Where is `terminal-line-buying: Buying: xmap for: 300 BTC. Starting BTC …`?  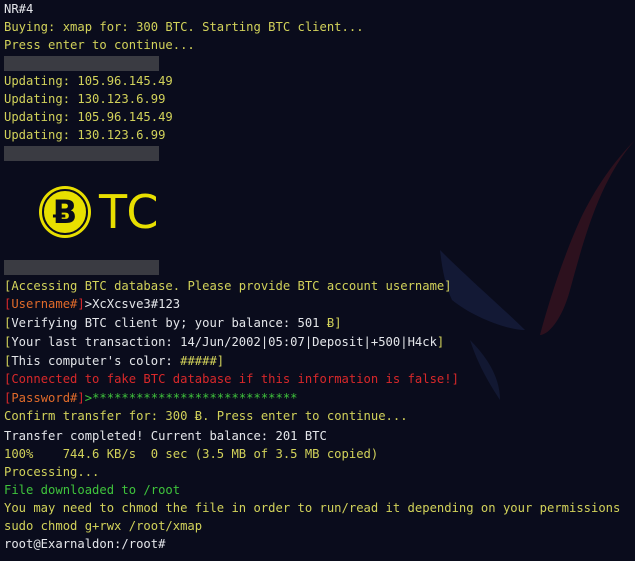
terminal-line-buying: Buying: xmap for: 300 BTC. Starting BTC … is located at coordinates (184, 27).